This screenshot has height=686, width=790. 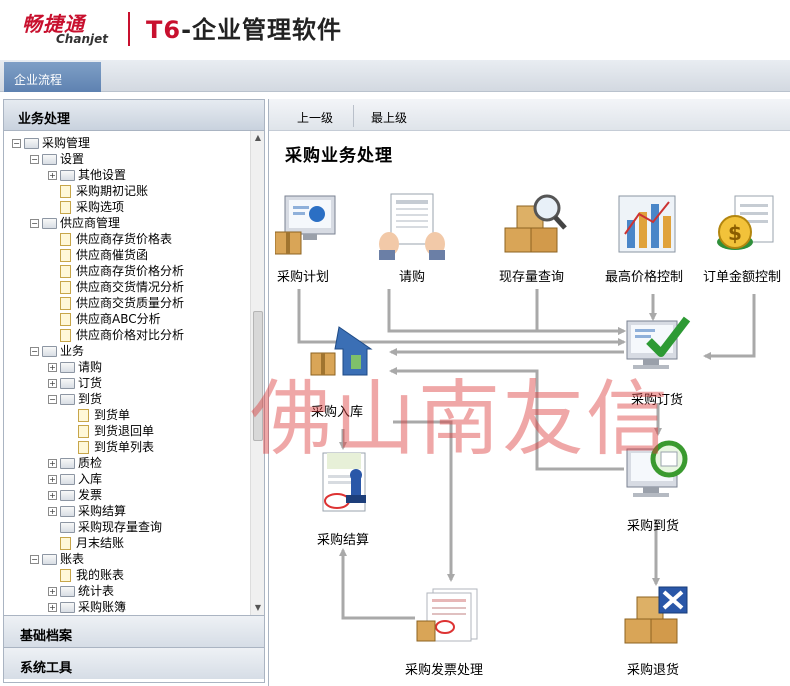 I want to click on node-stock-query: 现存量查询, so click(x=539, y=242).